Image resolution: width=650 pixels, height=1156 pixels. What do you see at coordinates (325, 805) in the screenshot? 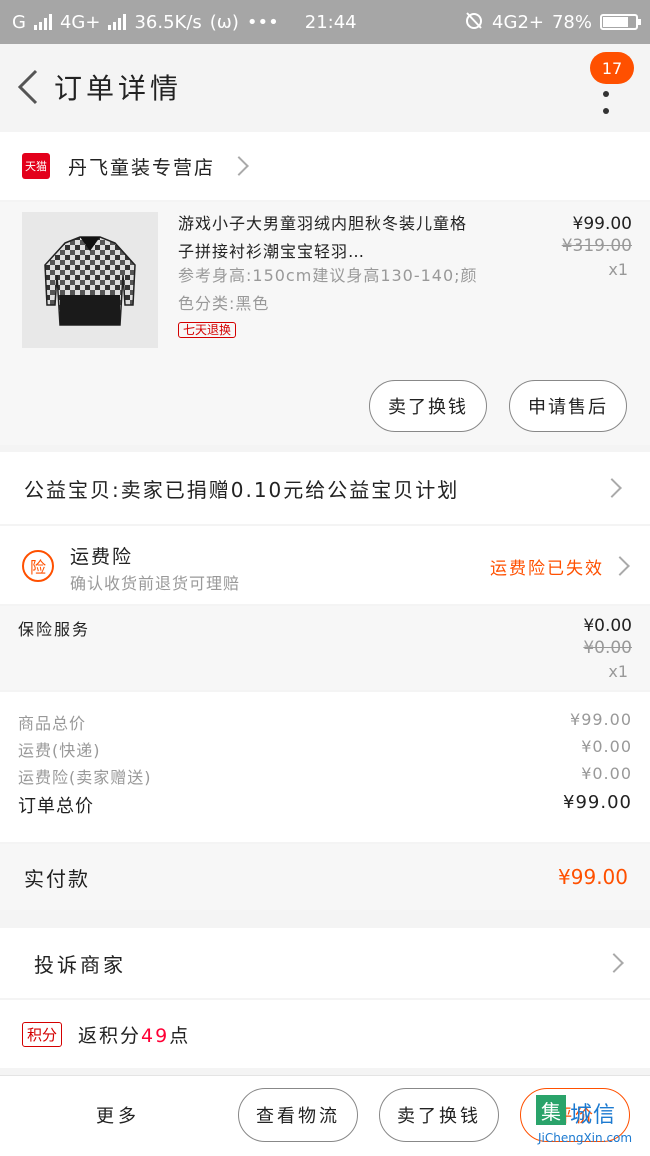
I see `order-total-line: 订单总价 ¥99.00` at bounding box center [325, 805].